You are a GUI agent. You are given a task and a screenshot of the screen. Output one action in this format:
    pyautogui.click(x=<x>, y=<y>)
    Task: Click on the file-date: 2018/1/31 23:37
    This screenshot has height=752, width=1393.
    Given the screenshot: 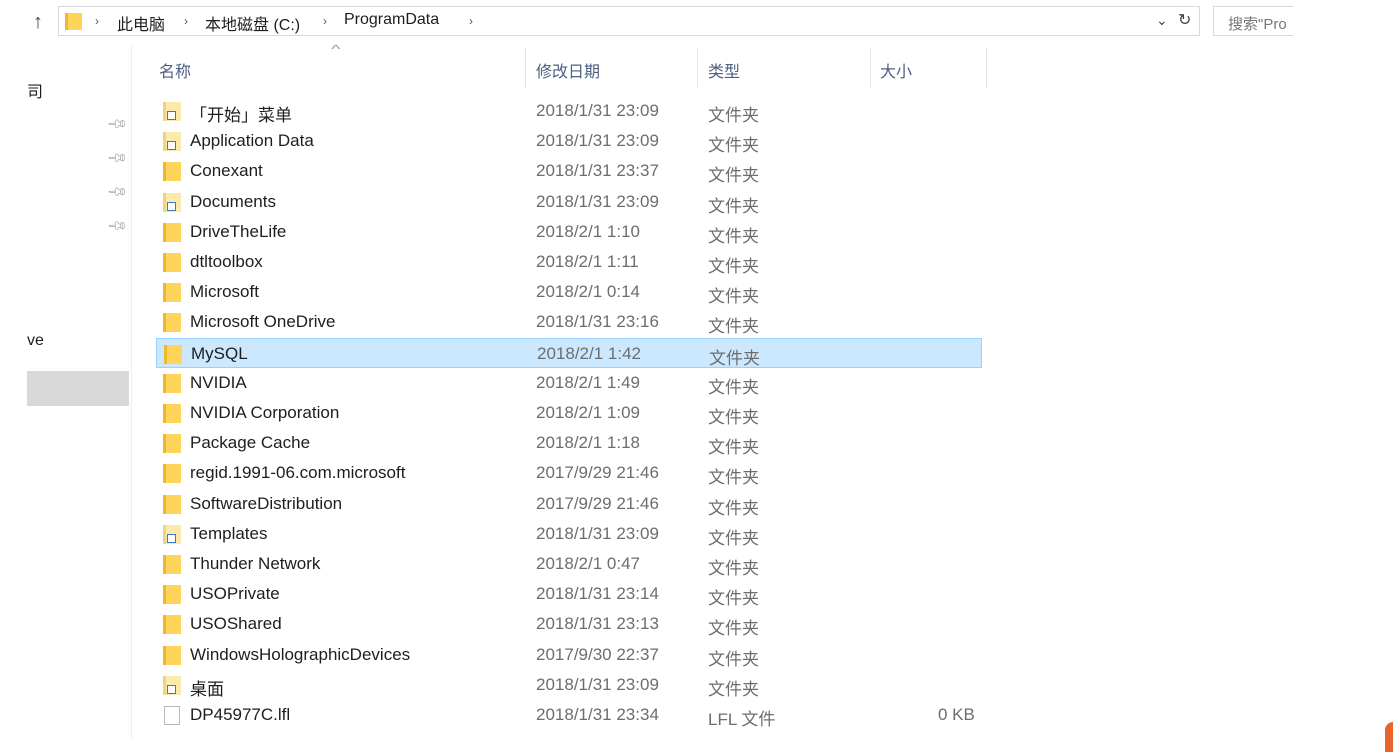 What is the action you would take?
    pyautogui.click(x=597, y=171)
    